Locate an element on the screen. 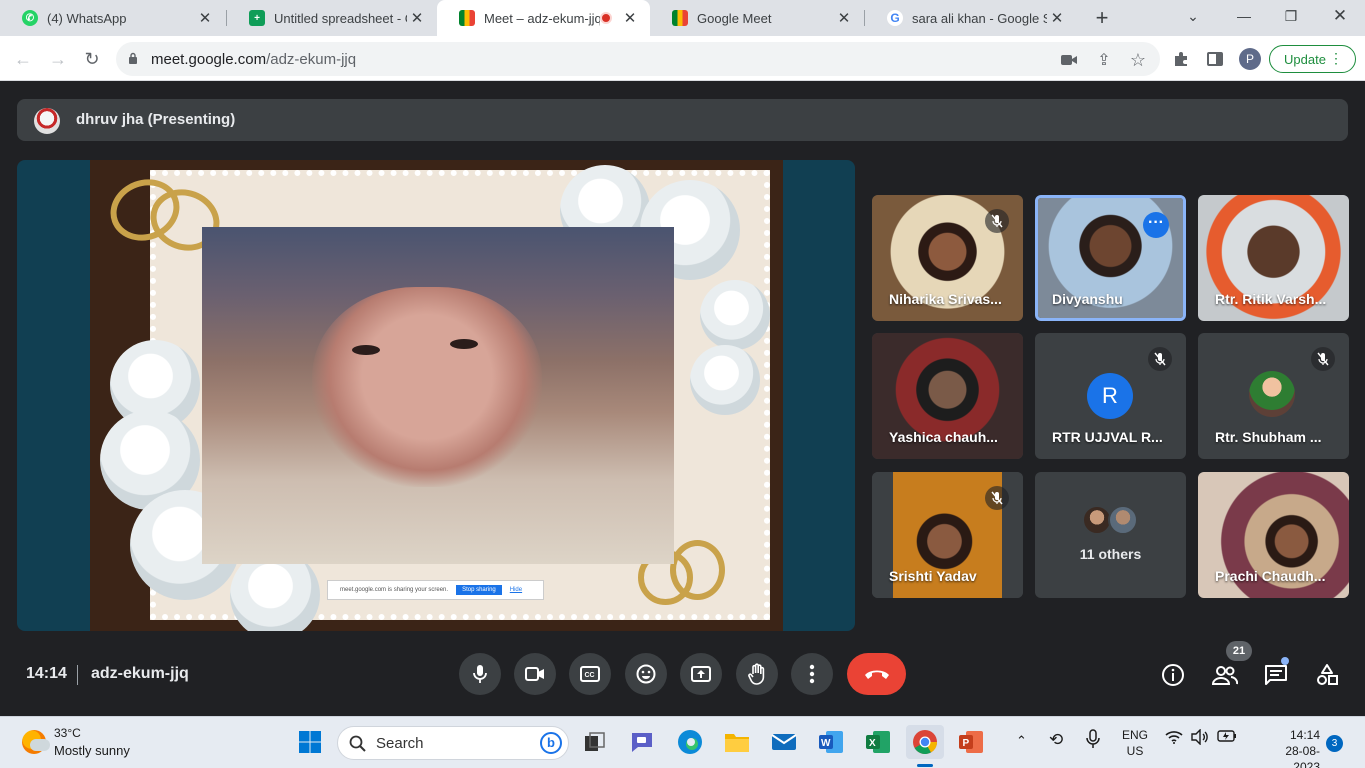  others-tile: 11 others is located at coordinates (1110, 535).